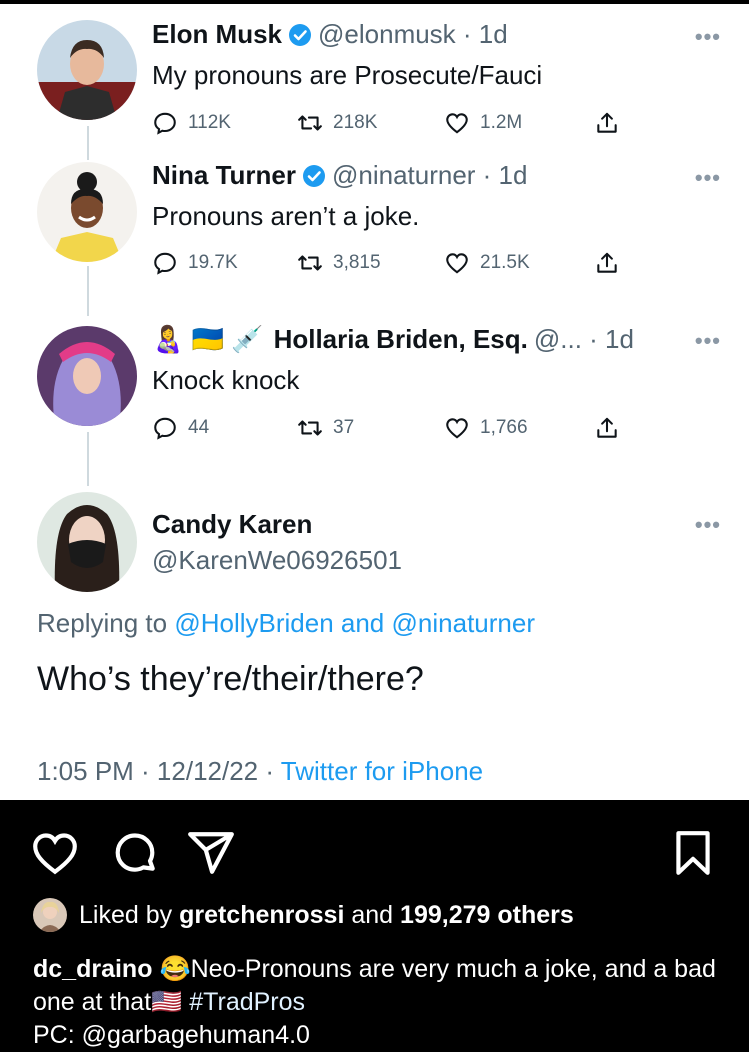 The image size is (749, 1052). Describe the element at coordinates (87, 376) in the screenshot. I see `avatar-hollaria-briden` at that location.